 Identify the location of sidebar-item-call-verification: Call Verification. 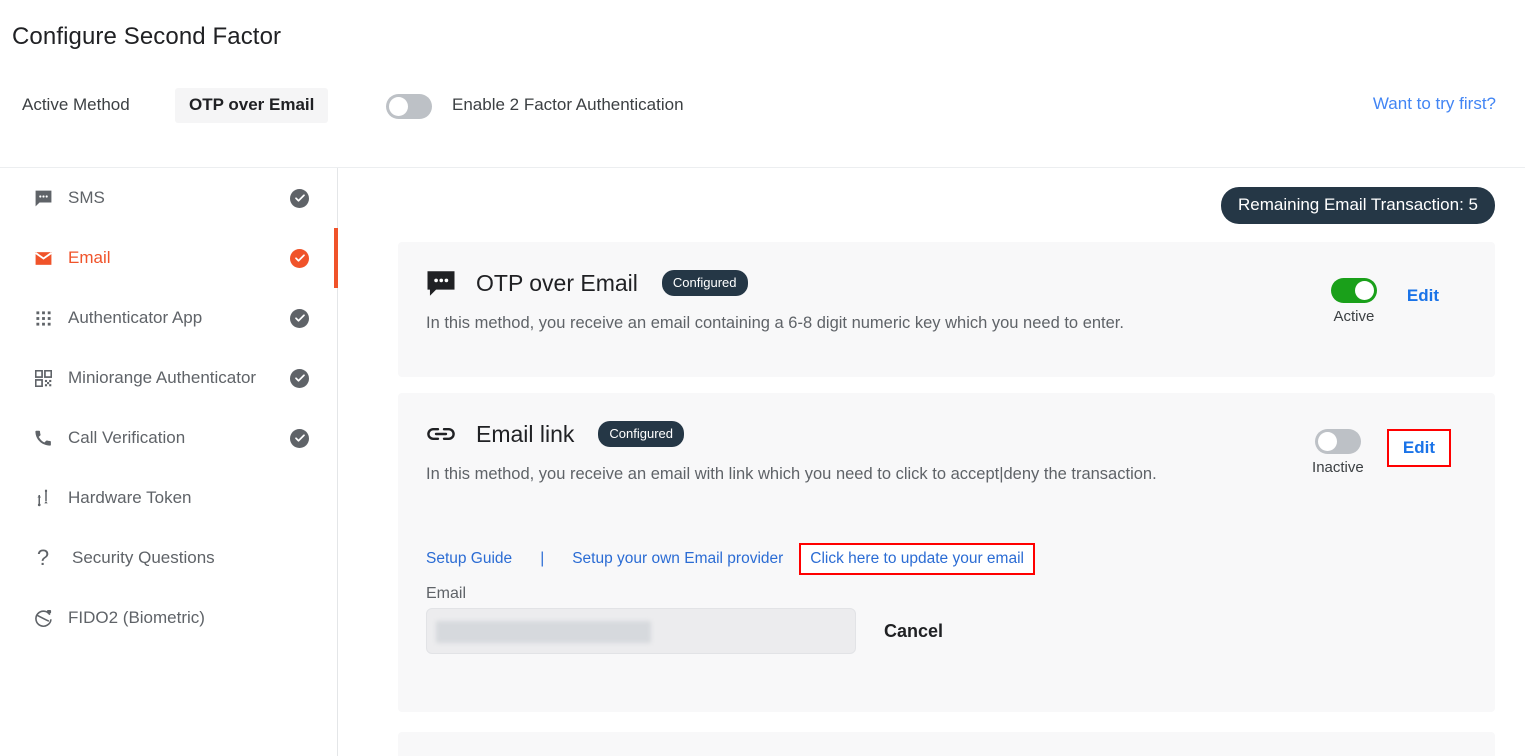
(168, 438).